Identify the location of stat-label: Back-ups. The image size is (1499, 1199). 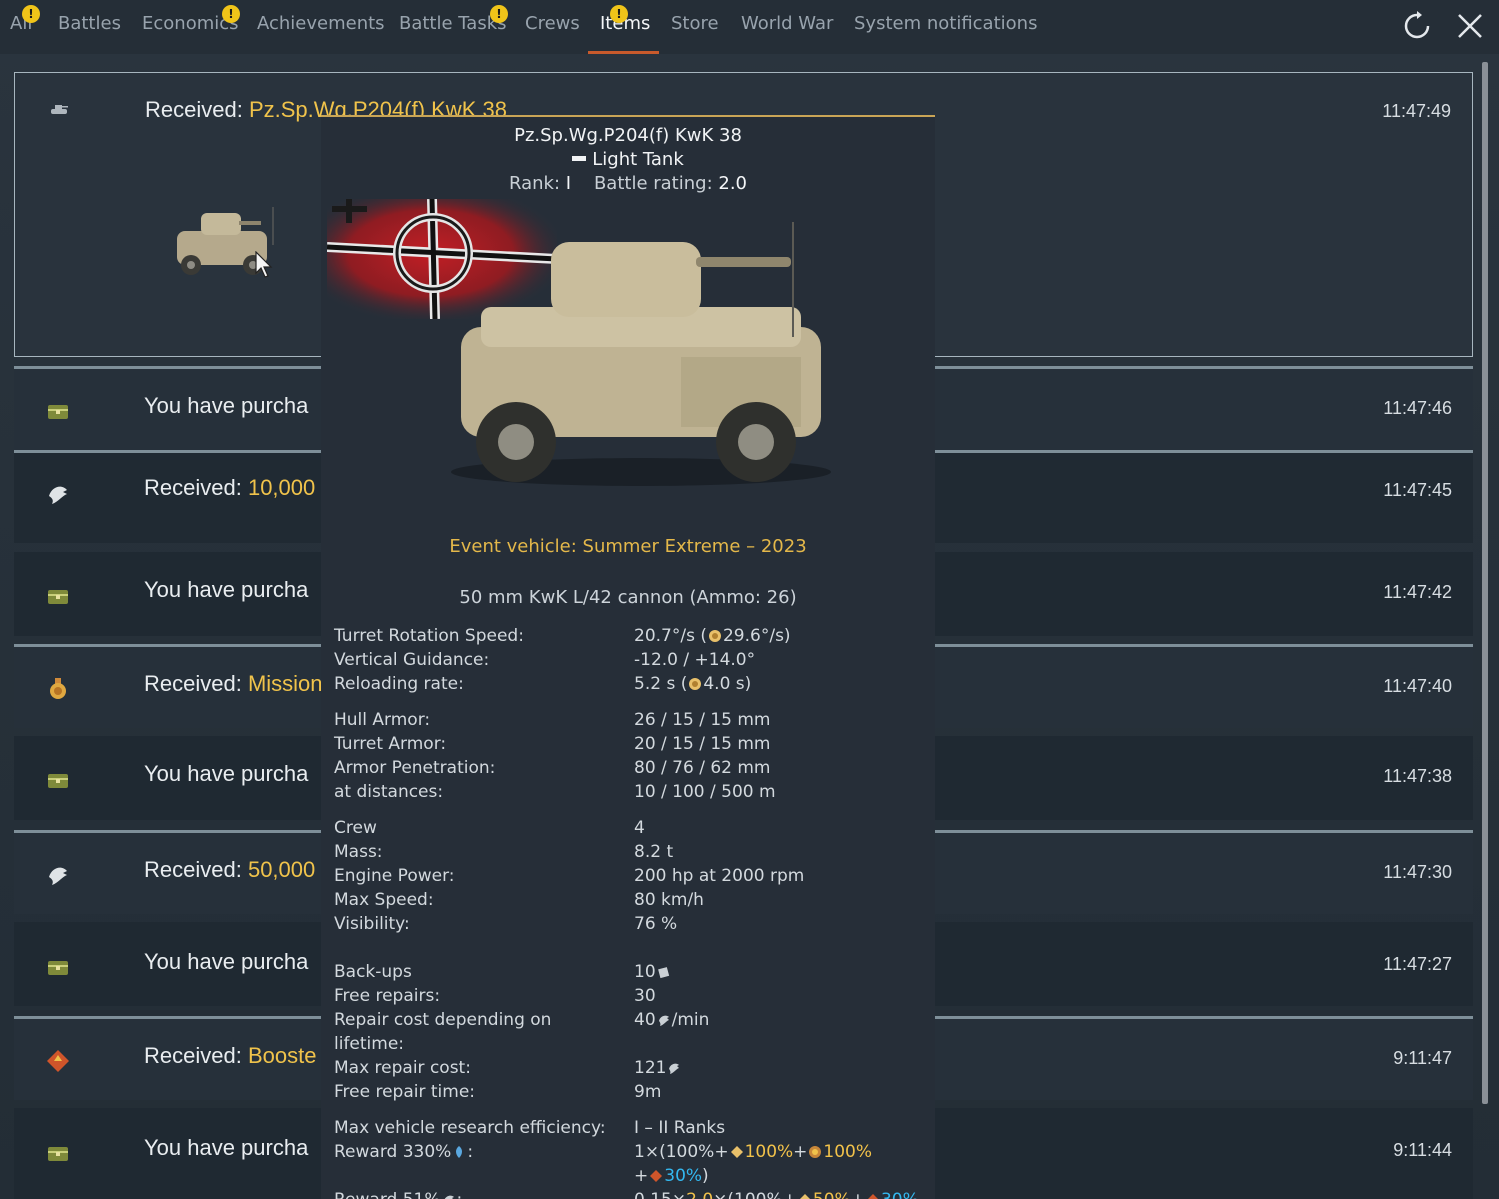
(373, 972).